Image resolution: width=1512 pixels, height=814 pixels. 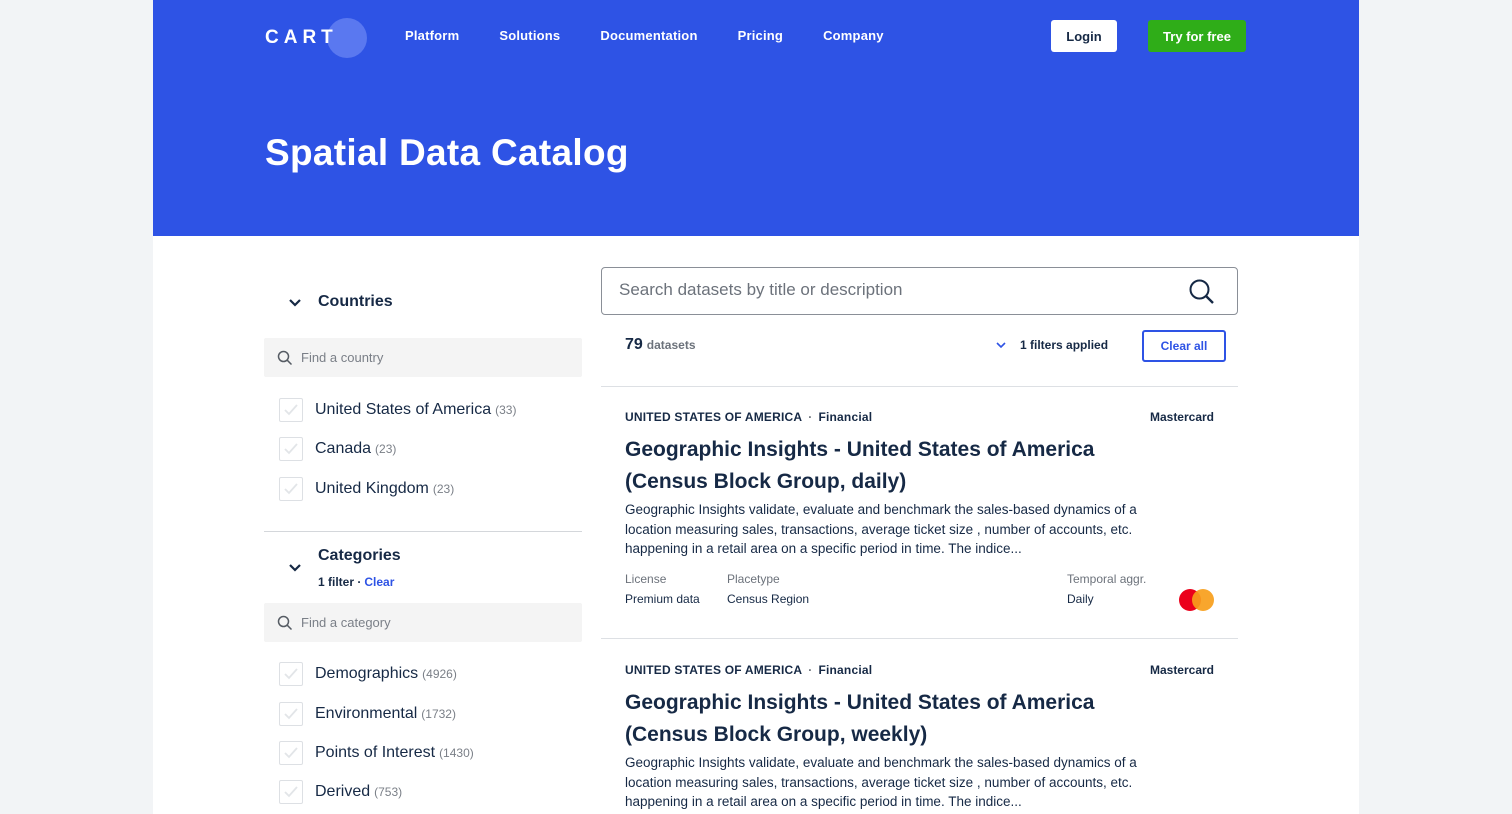 What do you see at coordinates (529, 35) in the screenshot?
I see `nav-solutions: Solutions` at bounding box center [529, 35].